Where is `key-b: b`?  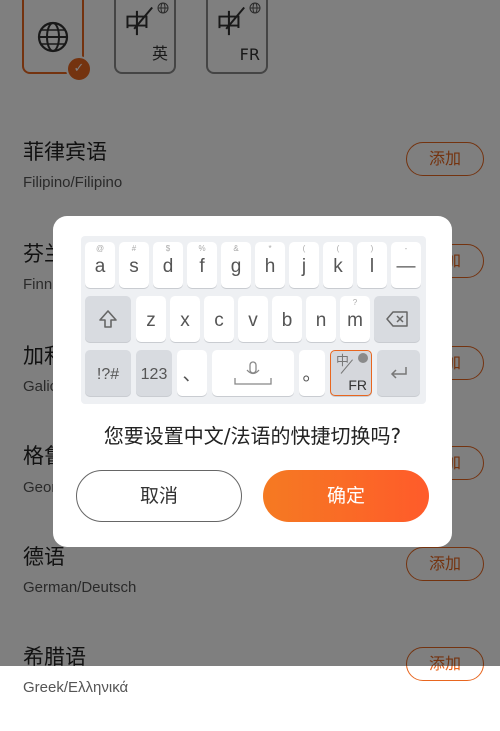 key-b: b is located at coordinates (287, 319).